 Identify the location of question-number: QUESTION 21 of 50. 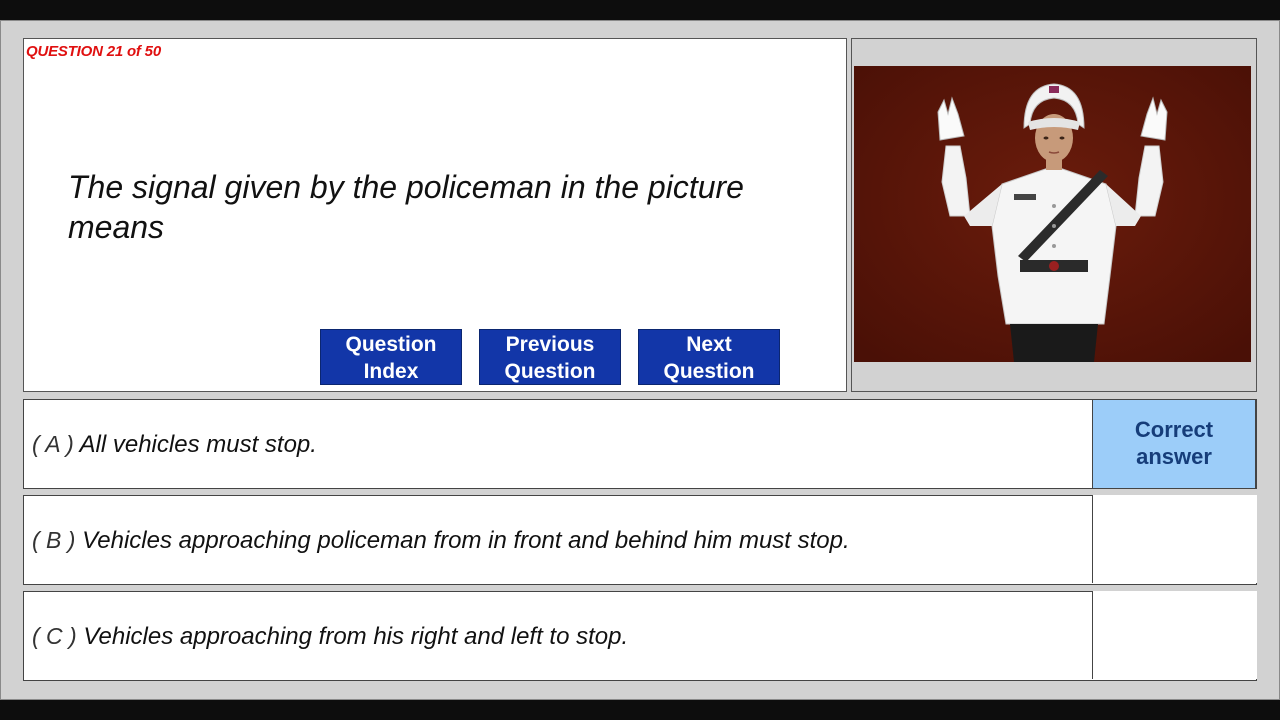
(93, 51).